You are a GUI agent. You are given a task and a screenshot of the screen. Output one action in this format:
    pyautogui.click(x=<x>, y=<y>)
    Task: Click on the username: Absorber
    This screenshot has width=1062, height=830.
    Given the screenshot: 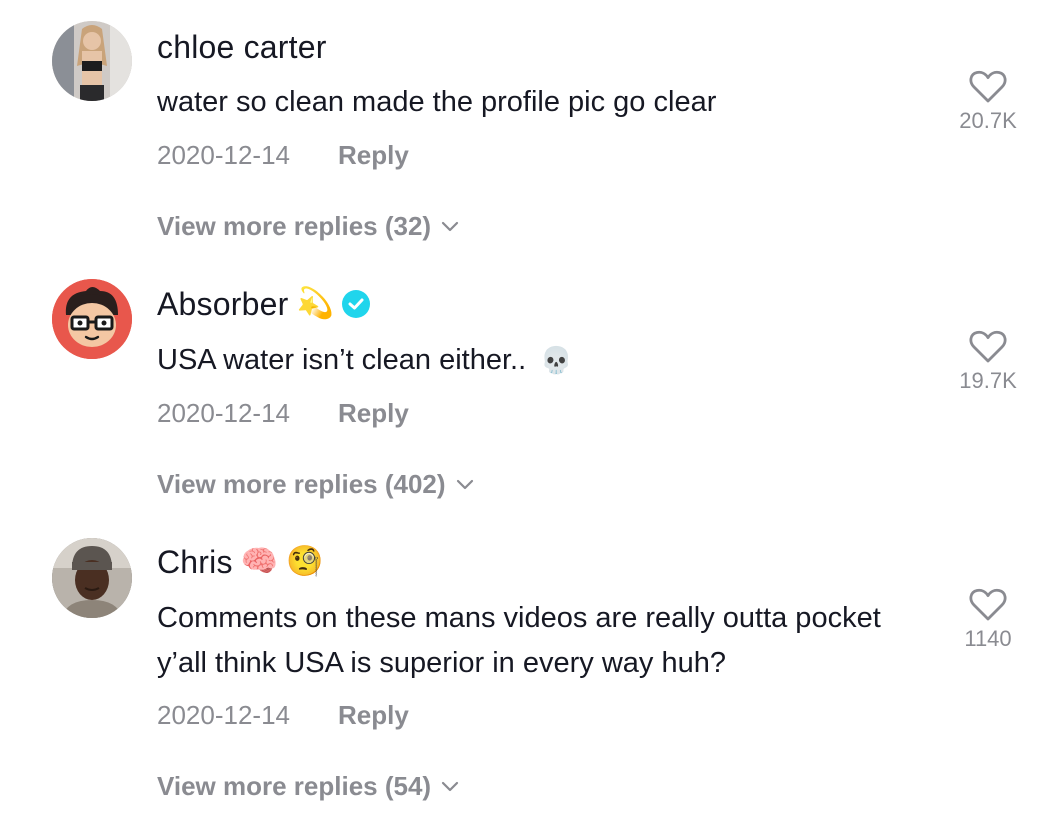 What is the action you would take?
    pyautogui.click(x=222, y=304)
    